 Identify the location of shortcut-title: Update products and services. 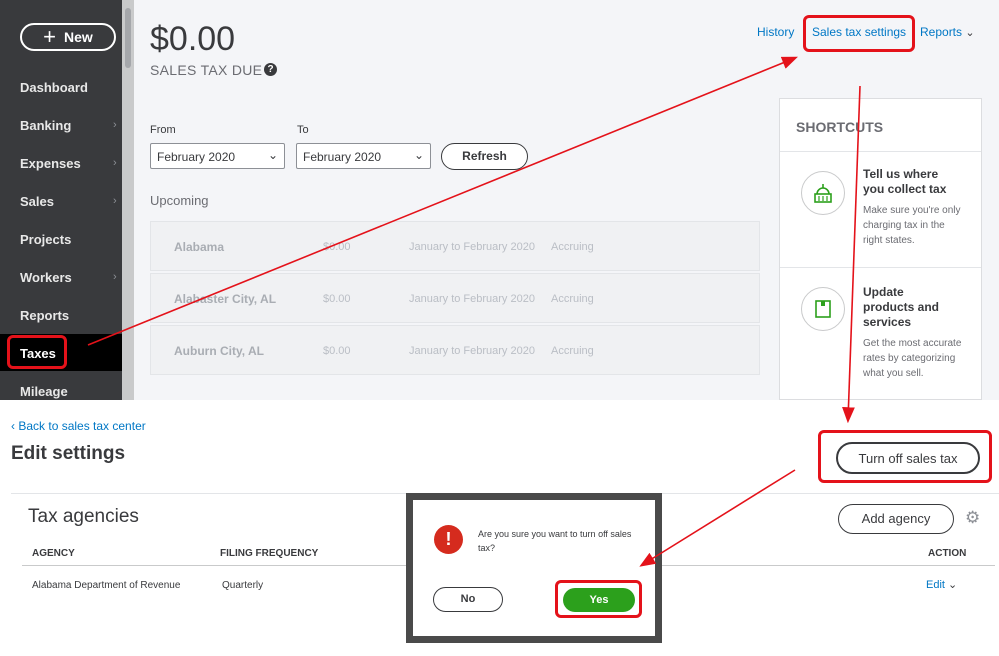
(910, 307).